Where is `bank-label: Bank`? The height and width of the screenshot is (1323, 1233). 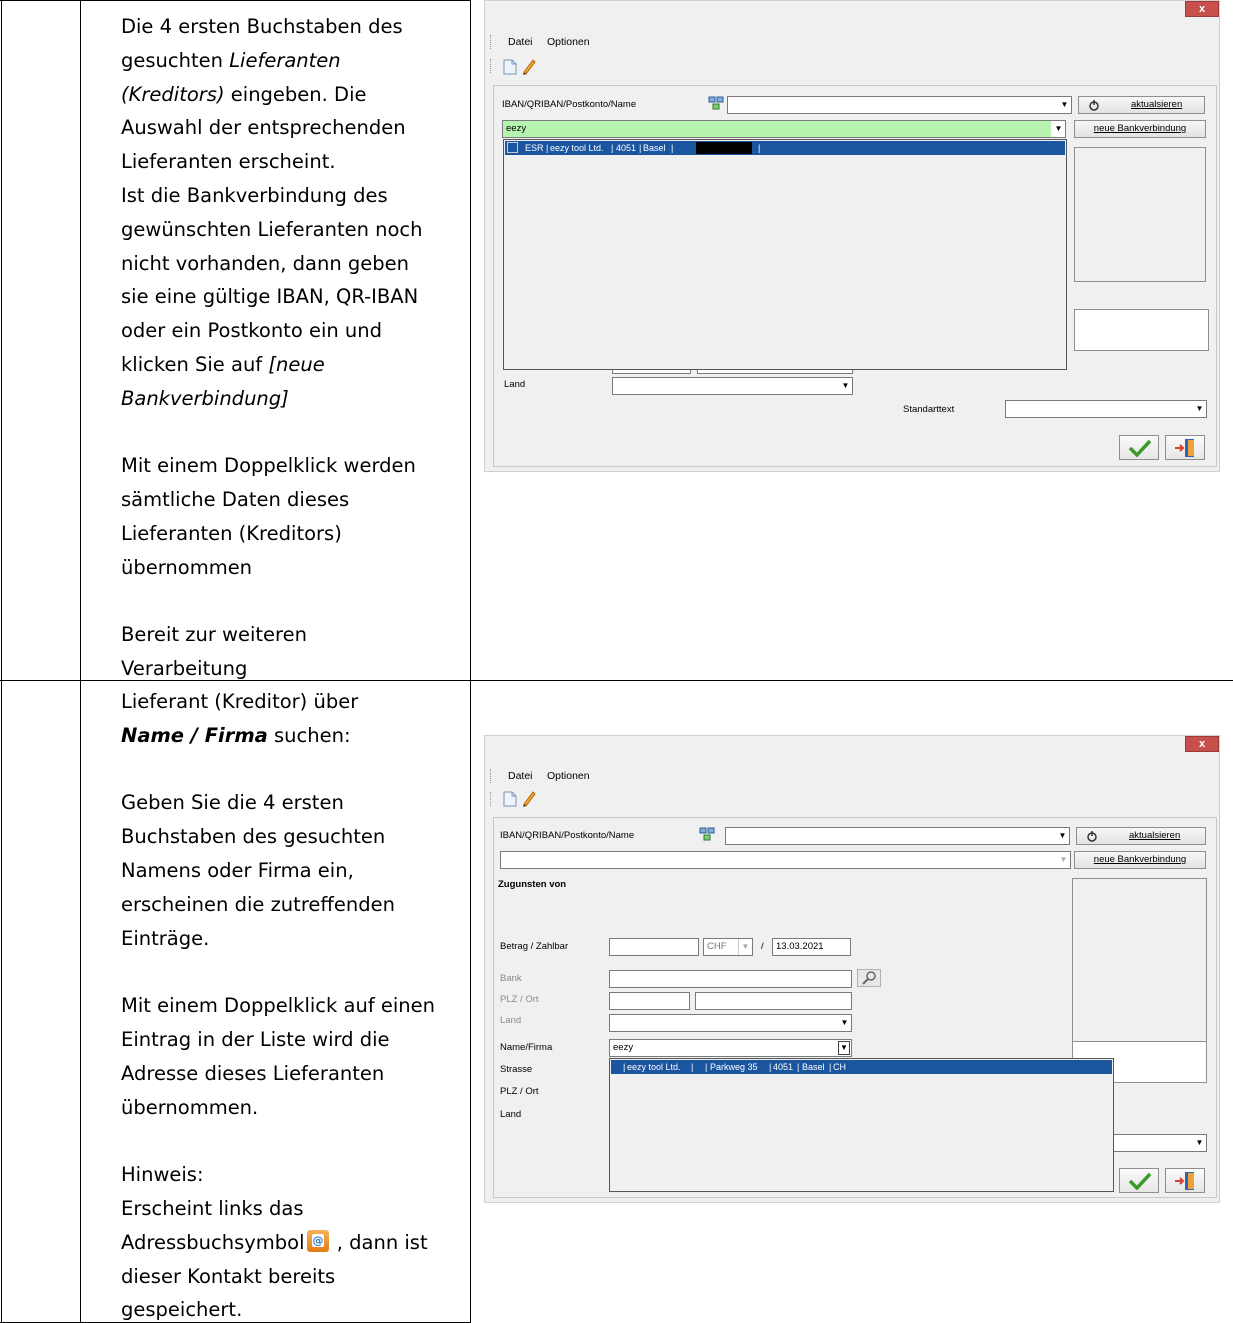 bank-label: Bank is located at coordinates (511, 978).